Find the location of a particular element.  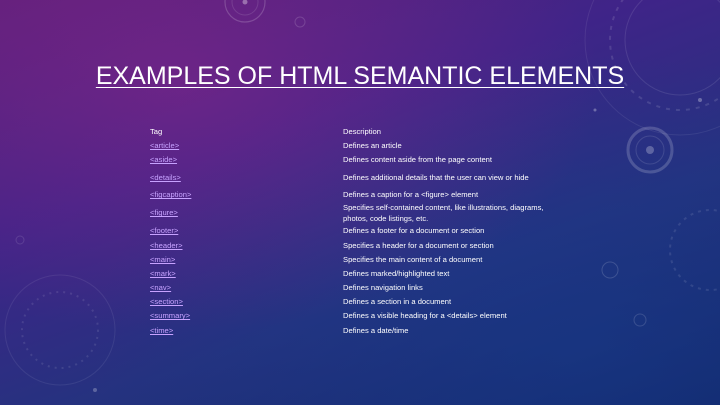

table-header-row: Tag Description is located at coordinates (360, 131).